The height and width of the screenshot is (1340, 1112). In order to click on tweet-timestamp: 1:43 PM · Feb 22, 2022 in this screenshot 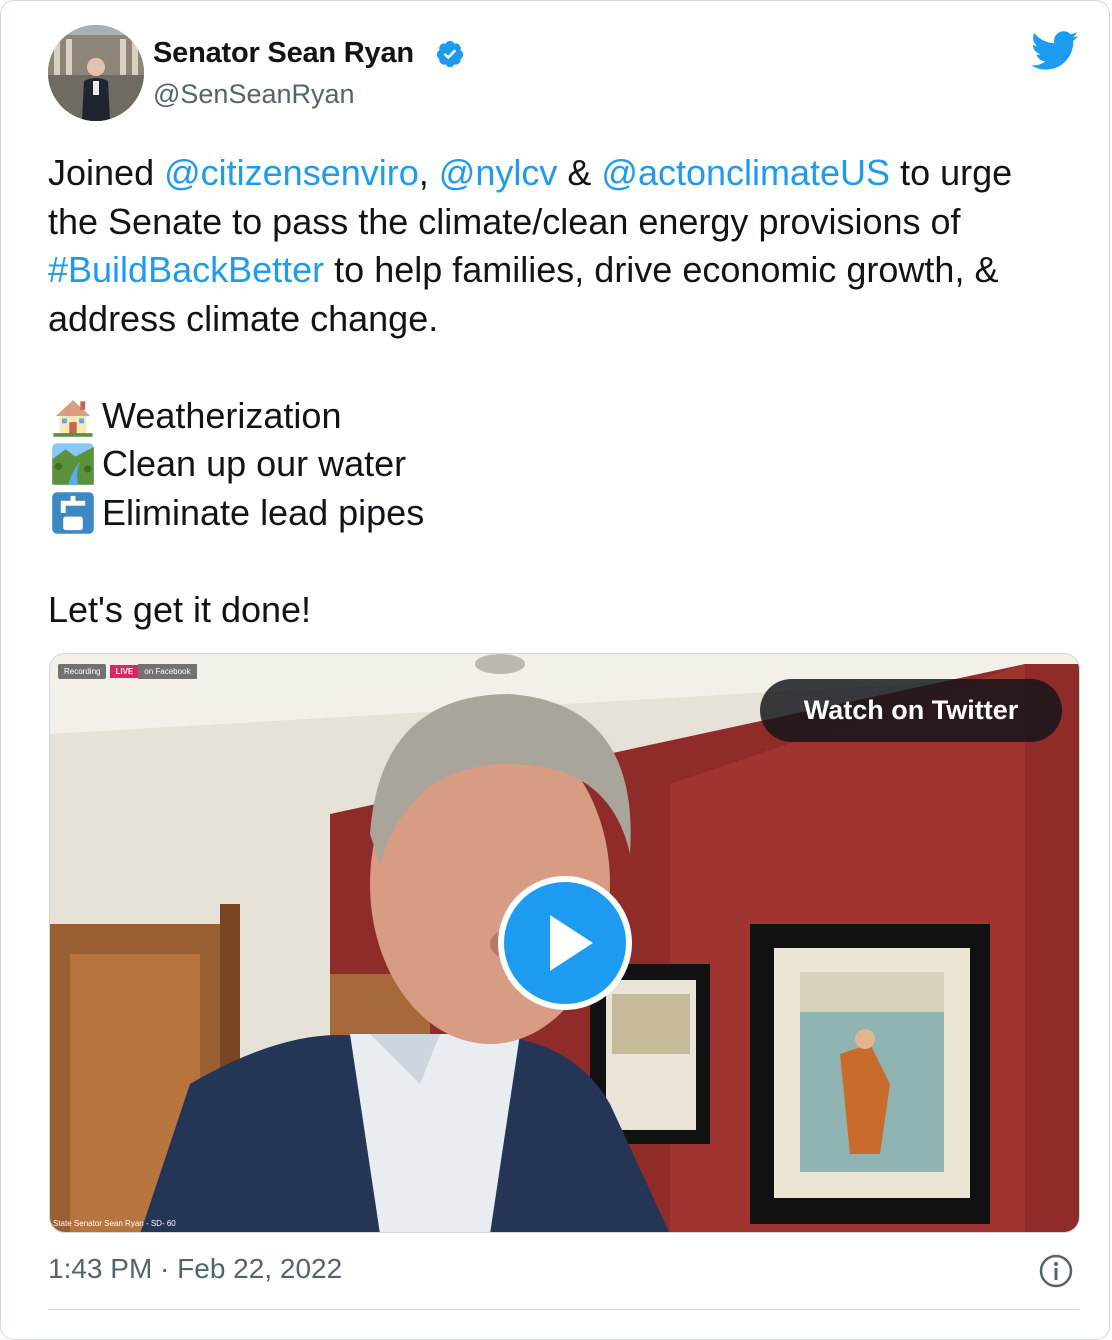, I will do `click(195, 1269)`.